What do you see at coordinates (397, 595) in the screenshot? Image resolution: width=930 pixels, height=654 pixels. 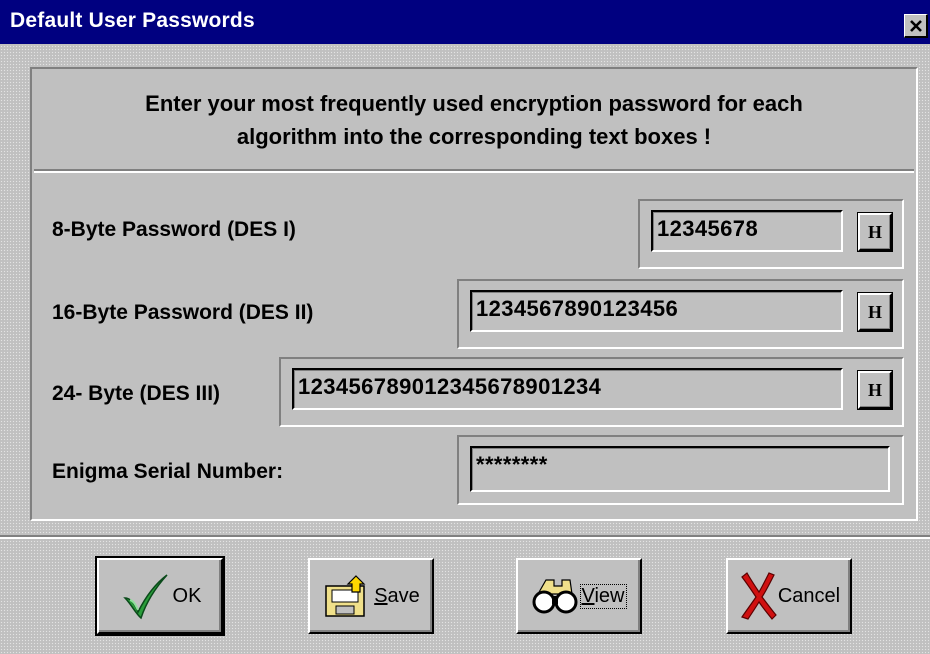 I see `save-label: Save` at bounding box center [397, 595].